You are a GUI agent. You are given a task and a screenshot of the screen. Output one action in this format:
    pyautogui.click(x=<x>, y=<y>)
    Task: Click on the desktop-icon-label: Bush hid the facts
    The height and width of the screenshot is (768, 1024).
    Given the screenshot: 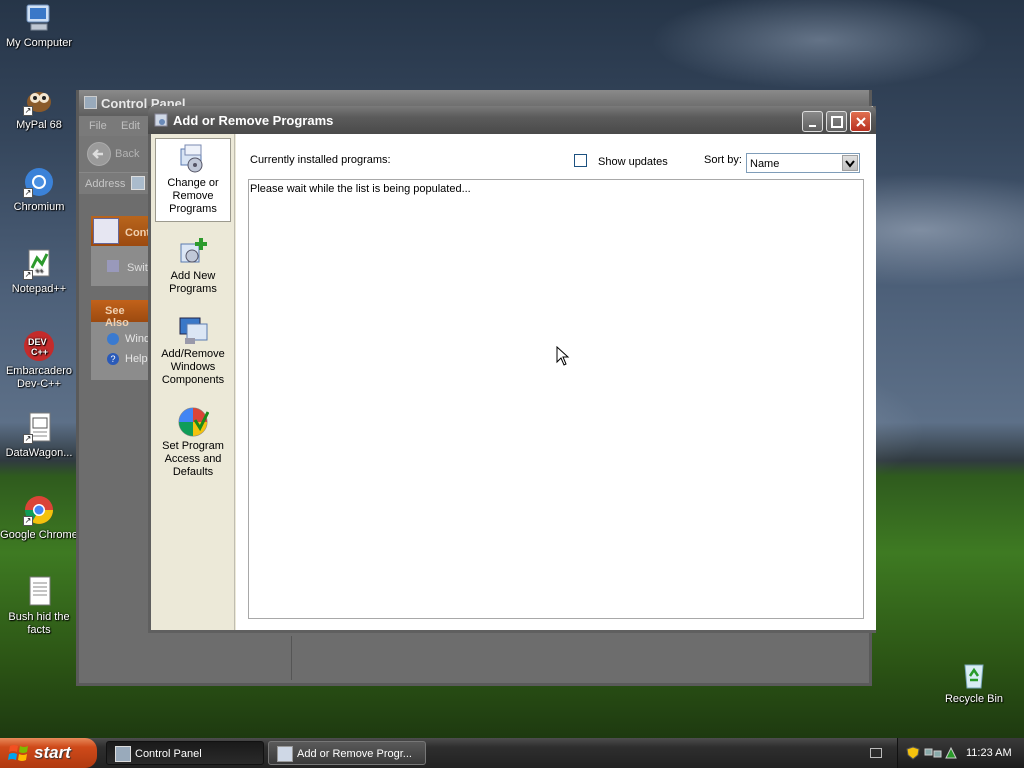 What is the action you would take?
    pyautogui.click(x=39, y=623)
    